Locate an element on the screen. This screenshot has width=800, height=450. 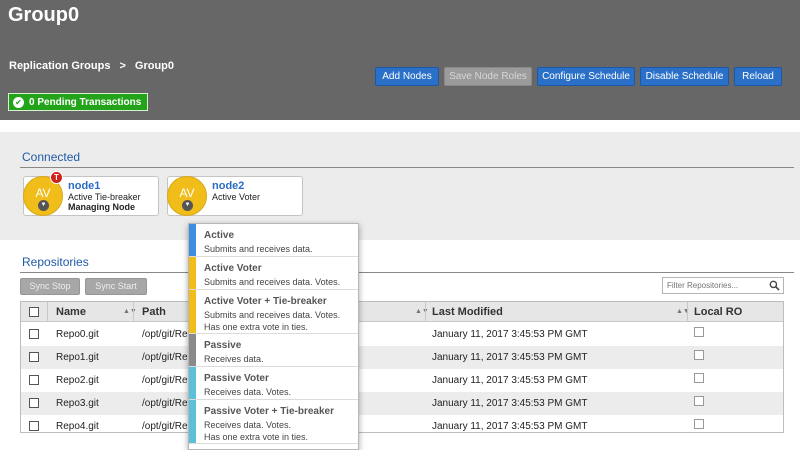
pending-transactions-label: 0 Pending Transactions is located at coordinates (85, 102).